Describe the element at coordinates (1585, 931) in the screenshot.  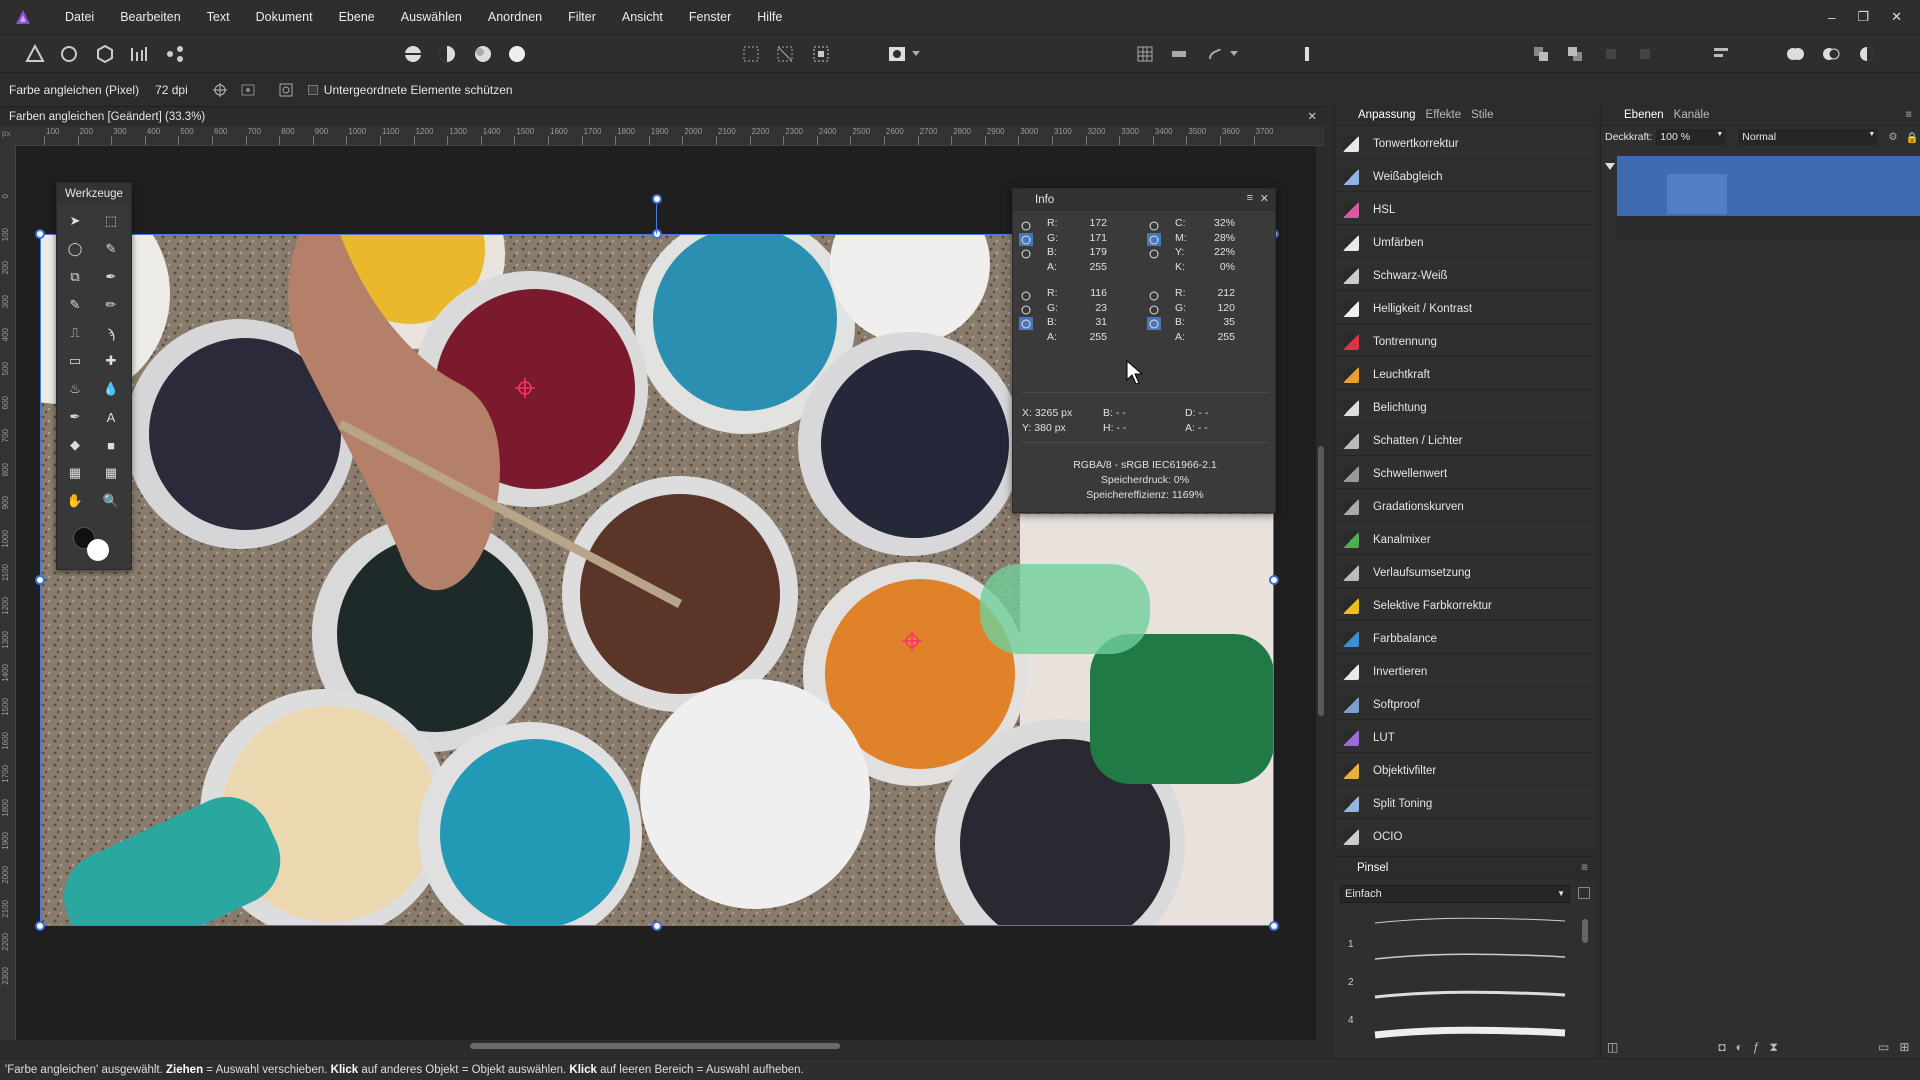
I see `brush-scrollbar` at that location.